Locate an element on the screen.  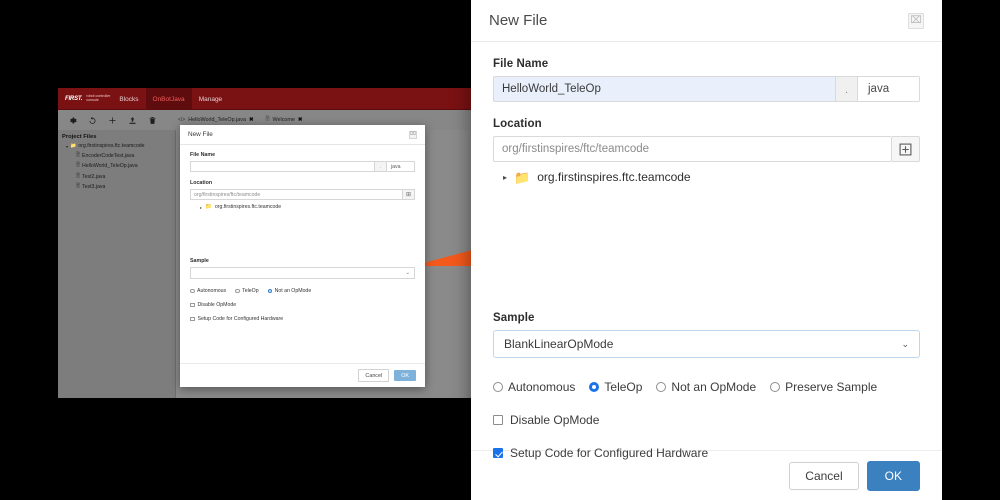
checkbox-disable-opmode: Disable OpMode is located at coordinates (706, 420).